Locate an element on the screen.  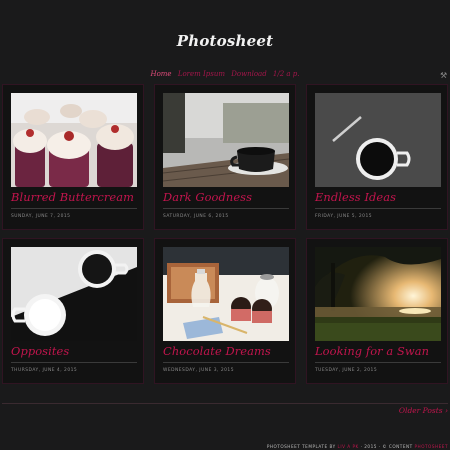
post-thumbnail-chocolate-muffins is located at coordinates (226, 294).